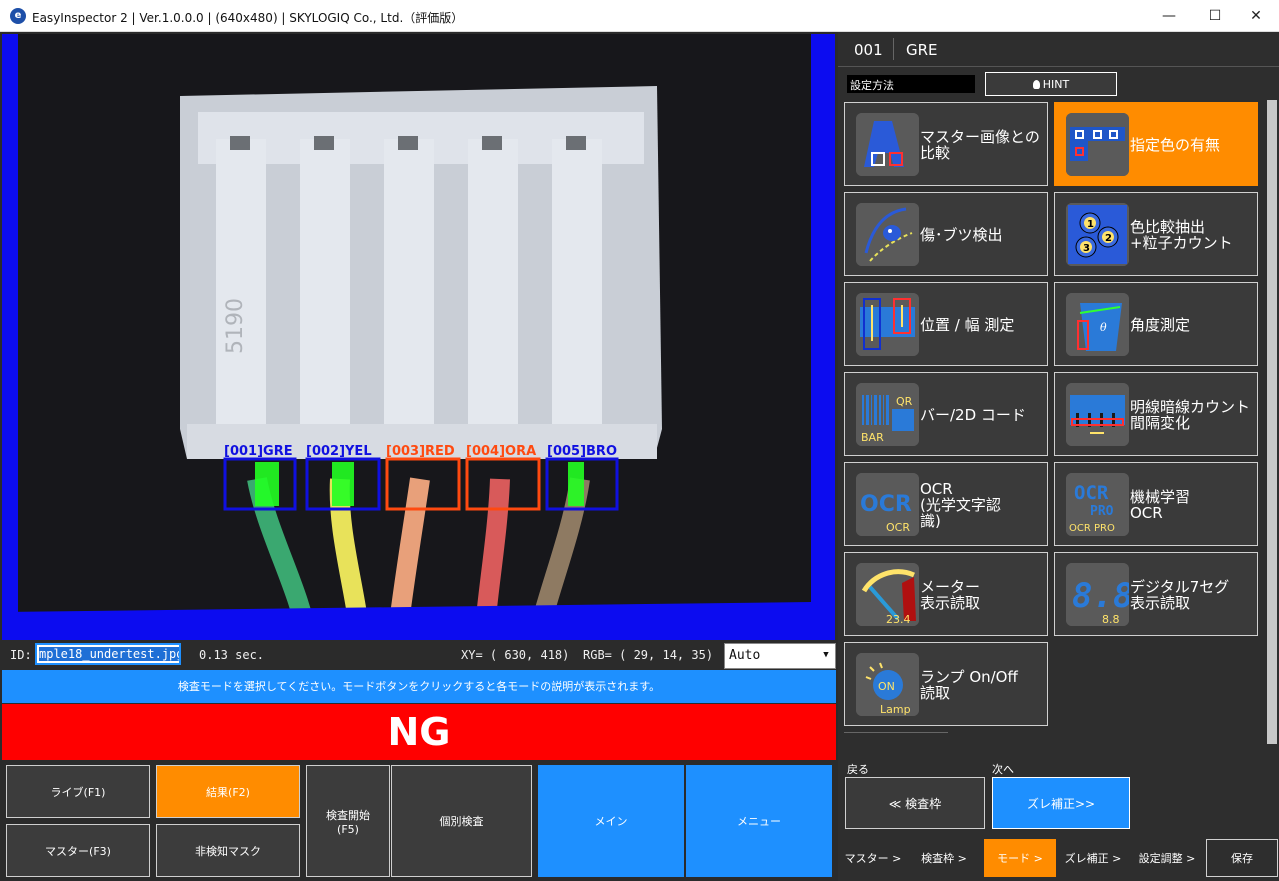 Image resolution: width=1279 pixels, height=881 pixels. I want to click on roi-box-005: [005]BRO, so click(582, 477).